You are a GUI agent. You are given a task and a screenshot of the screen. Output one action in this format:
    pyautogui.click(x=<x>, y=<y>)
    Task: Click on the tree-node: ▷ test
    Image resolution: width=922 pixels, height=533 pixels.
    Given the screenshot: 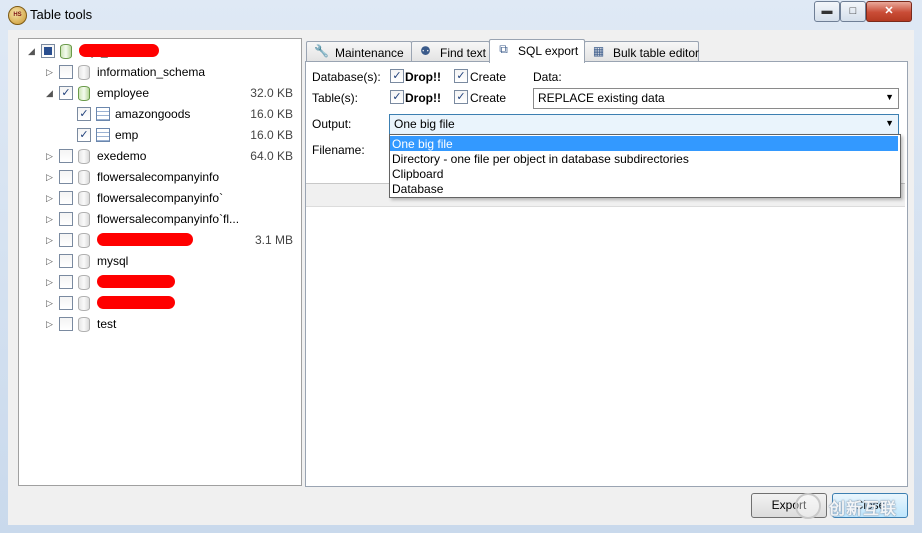 What is the action you would take?
    pyautogui.click(x=159, y=324)
    